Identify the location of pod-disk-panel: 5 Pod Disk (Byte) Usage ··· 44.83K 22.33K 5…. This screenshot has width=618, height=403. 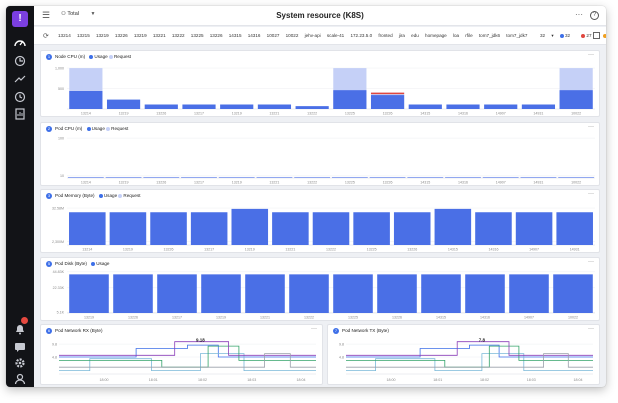
(320, 289).